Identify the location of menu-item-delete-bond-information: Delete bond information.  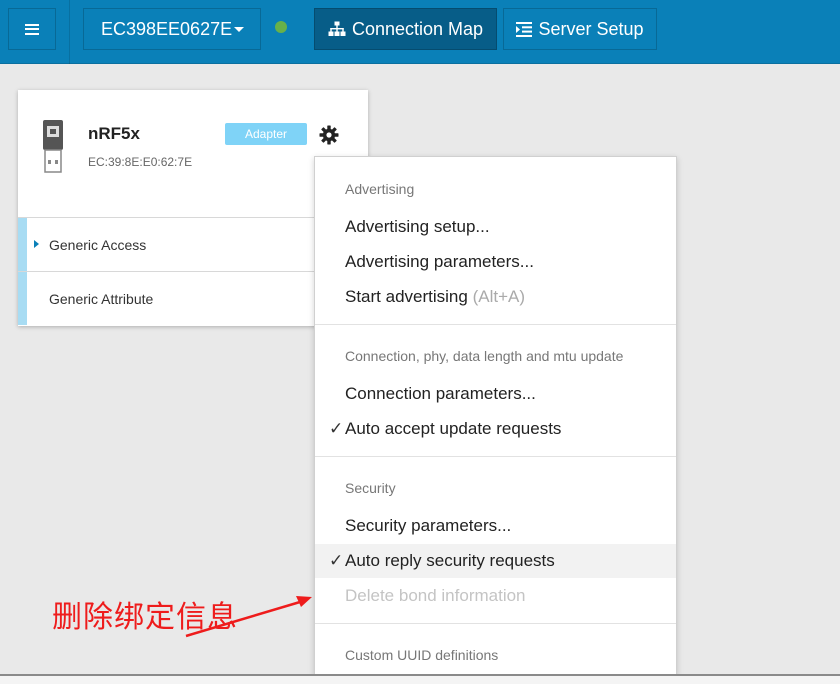
(435, 595).